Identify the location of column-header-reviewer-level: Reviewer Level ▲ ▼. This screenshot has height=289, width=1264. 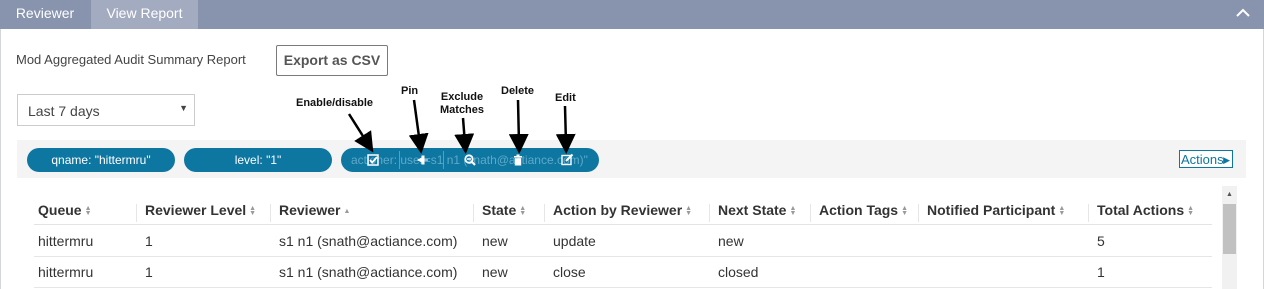
(200, 210).